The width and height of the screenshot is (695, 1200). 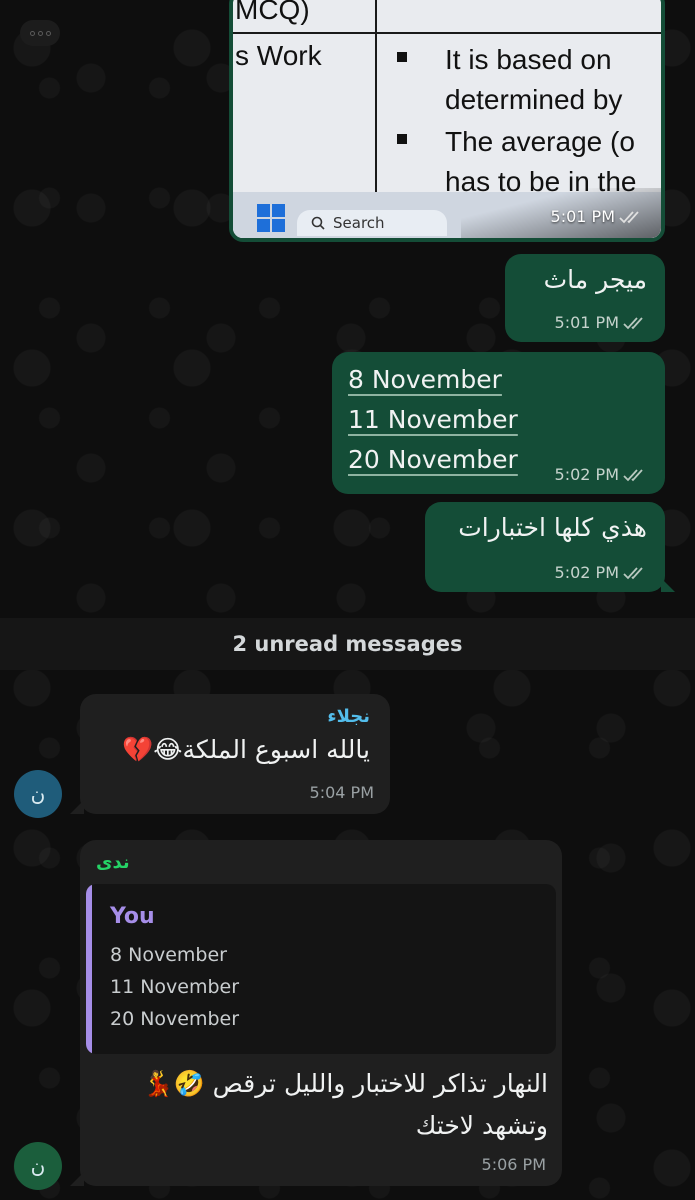 What do you see at coordinates (278, 55) in the screenshot?
I see `doc-cell-text: s Work` at bounding box center [278, 55].